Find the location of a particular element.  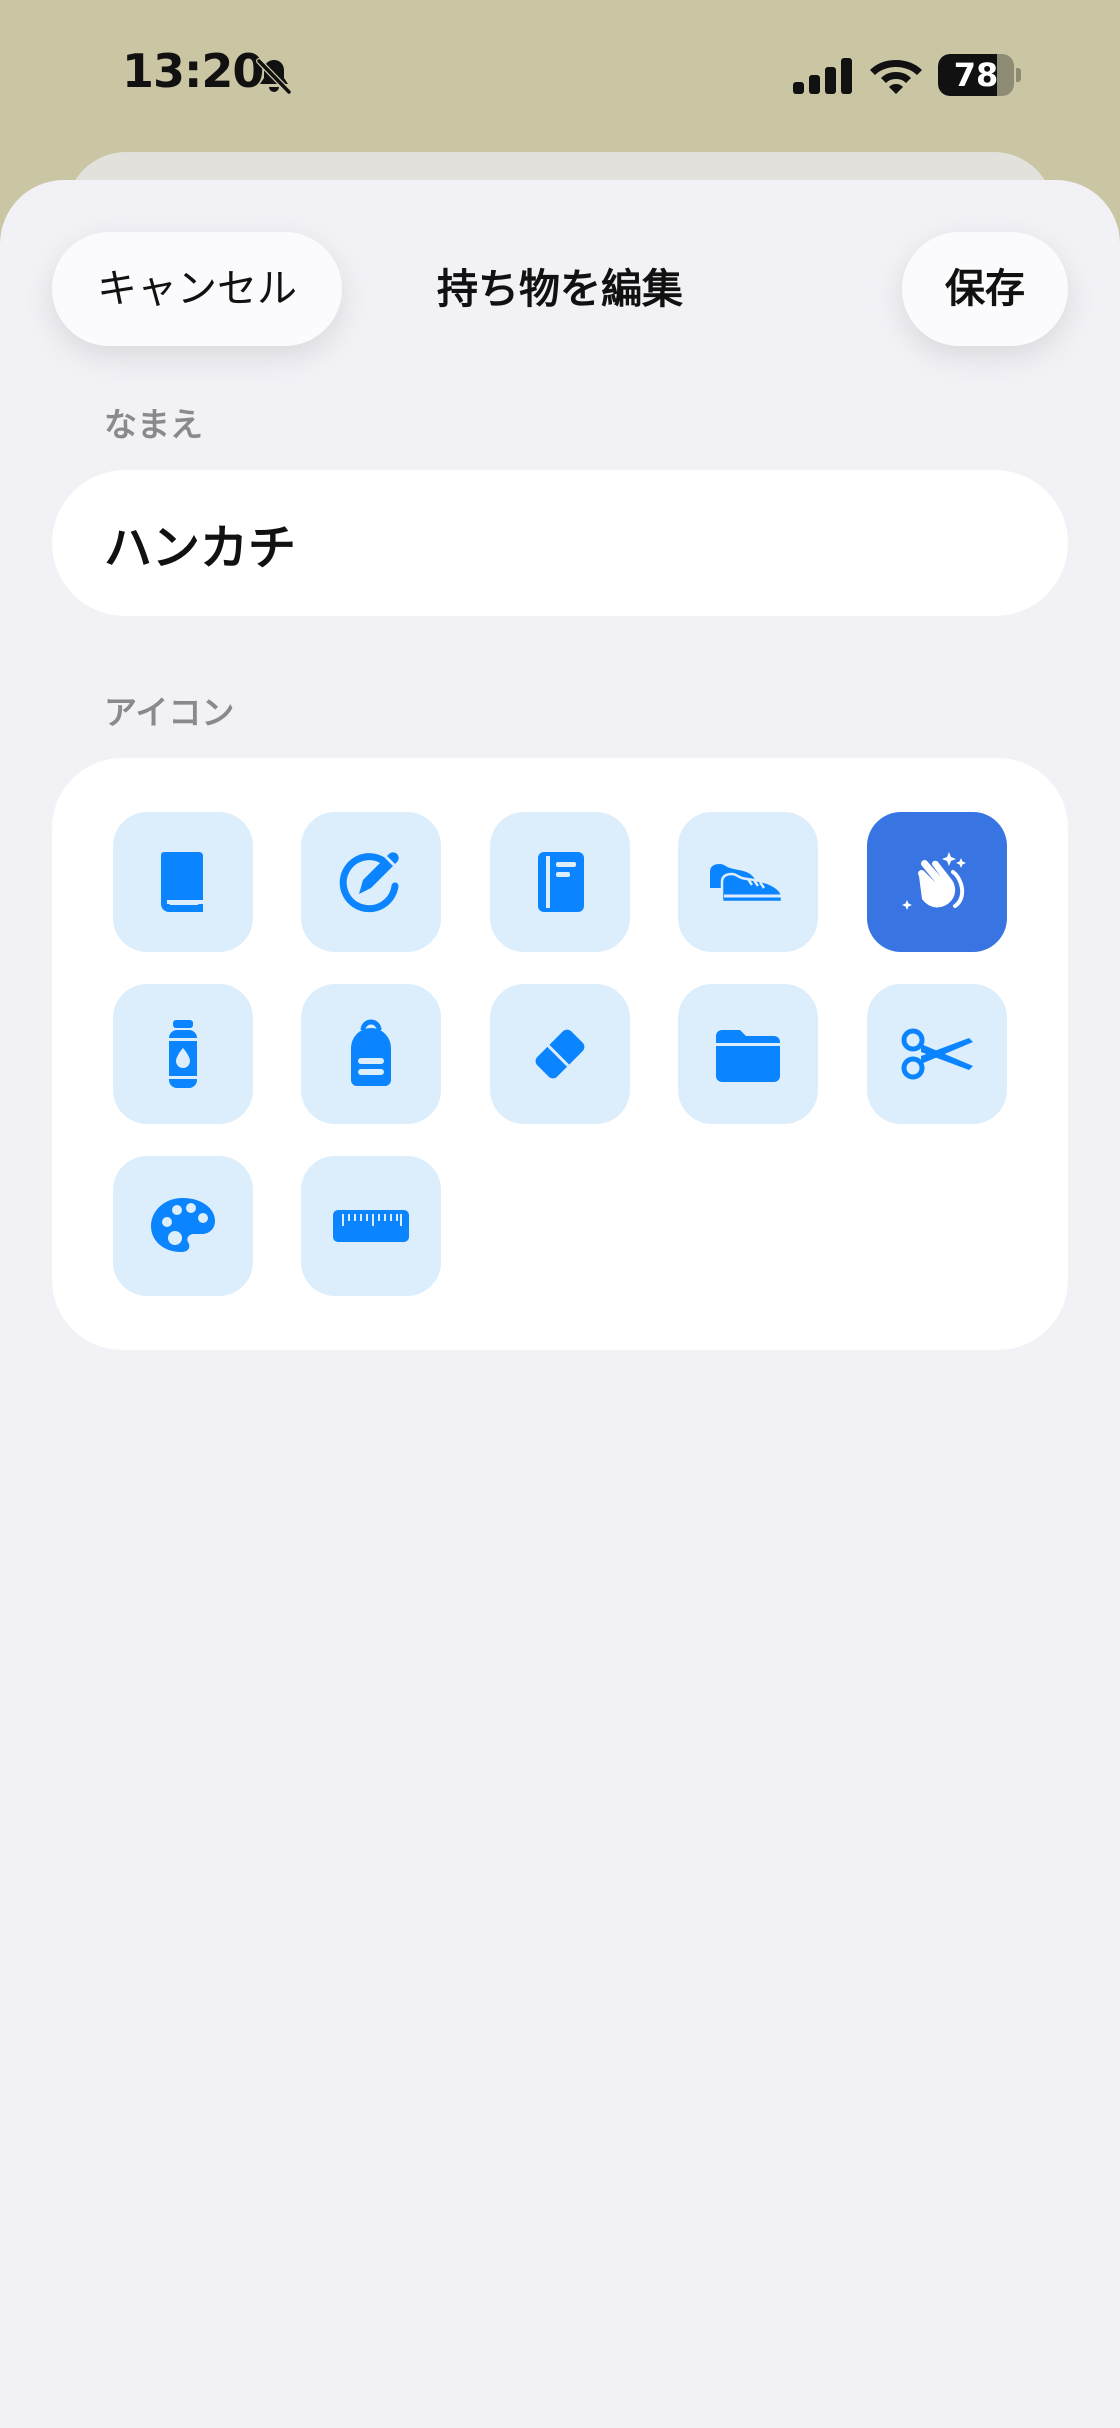

eraser-icon is located at coordinates (560, 1054).